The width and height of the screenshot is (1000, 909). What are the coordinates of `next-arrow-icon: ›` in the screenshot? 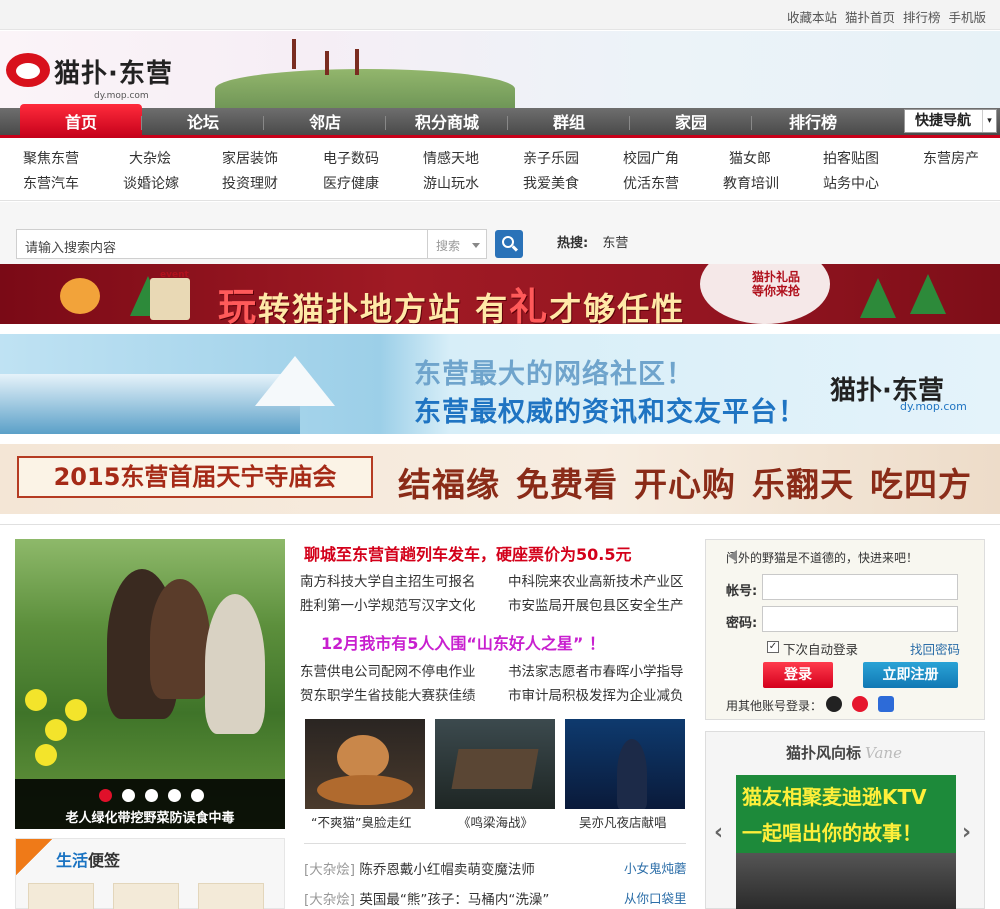 It's located at (966, 832).